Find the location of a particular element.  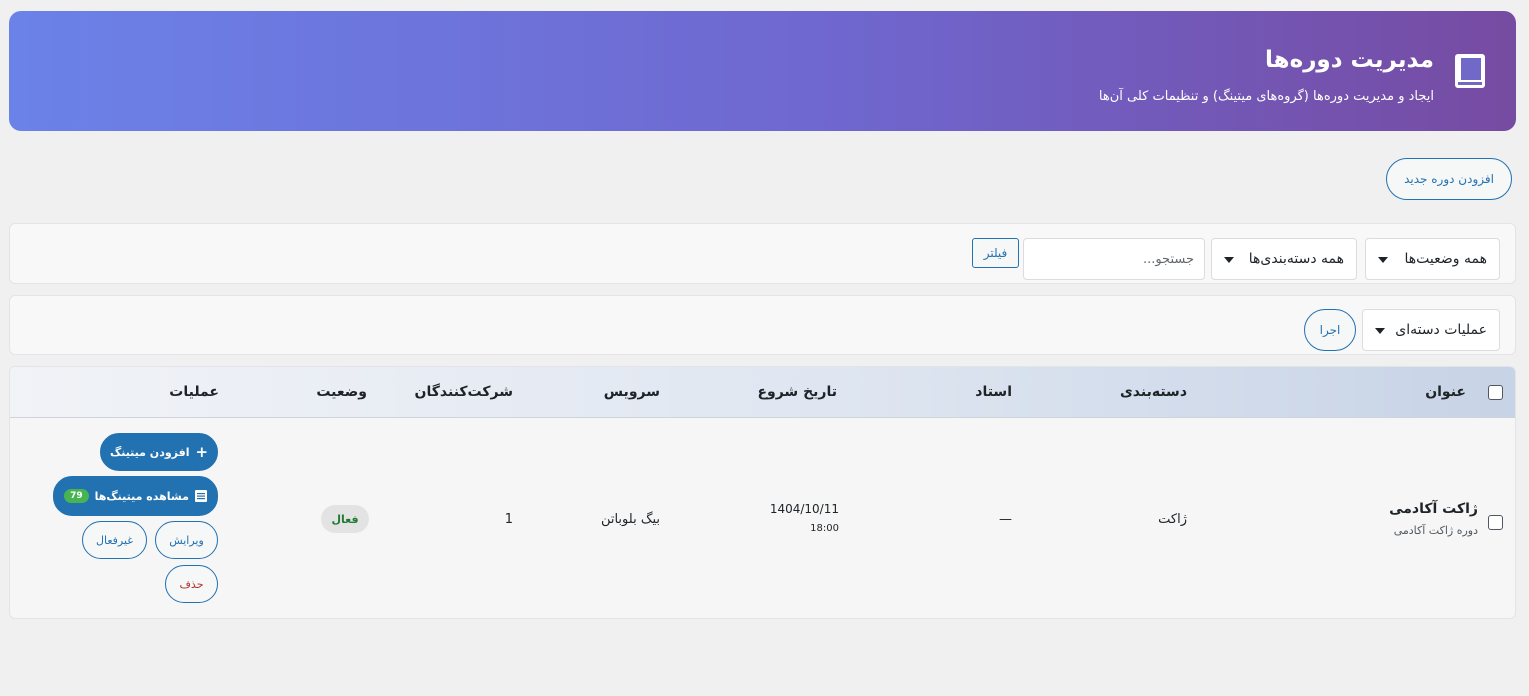

column-participants: شرکت‌کنندگان is located at coordinates (463, 392).